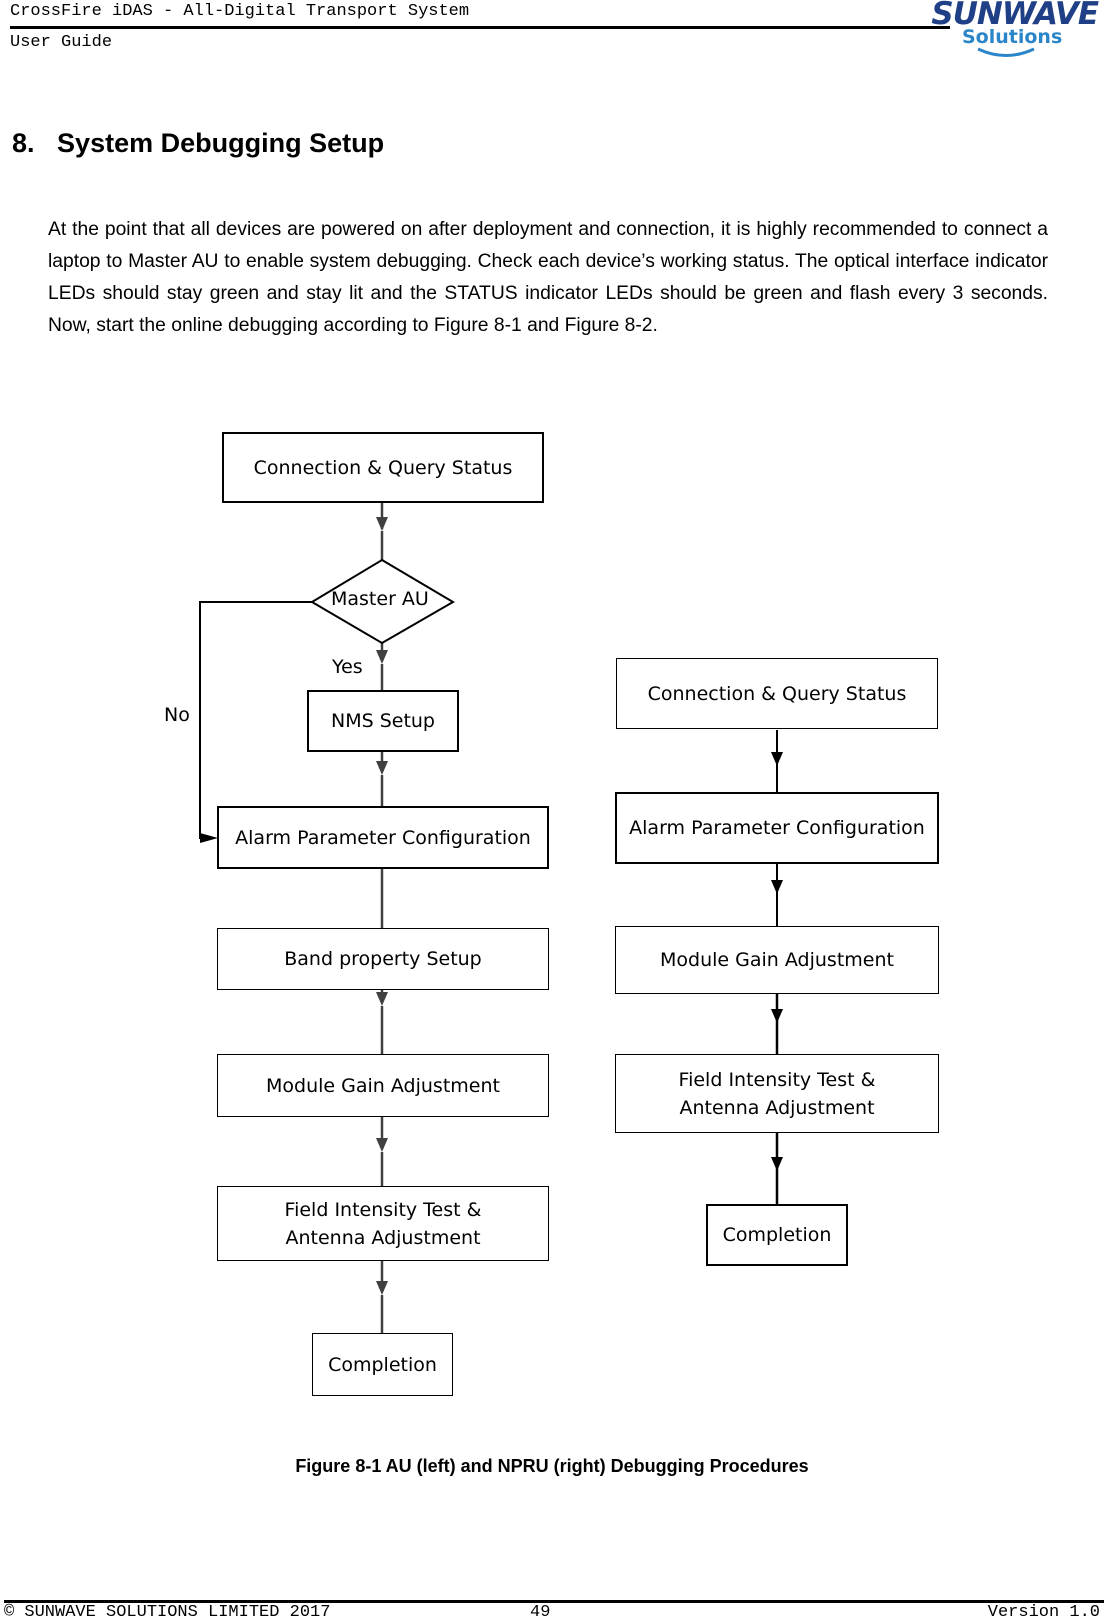 This screenshot has height=1623, width=1104. Describe the element at coordinates (383, 837) in the screenshot. I see `left-node-alarm-parameter-configuration: Alarm Parameter Configuration` at that location.